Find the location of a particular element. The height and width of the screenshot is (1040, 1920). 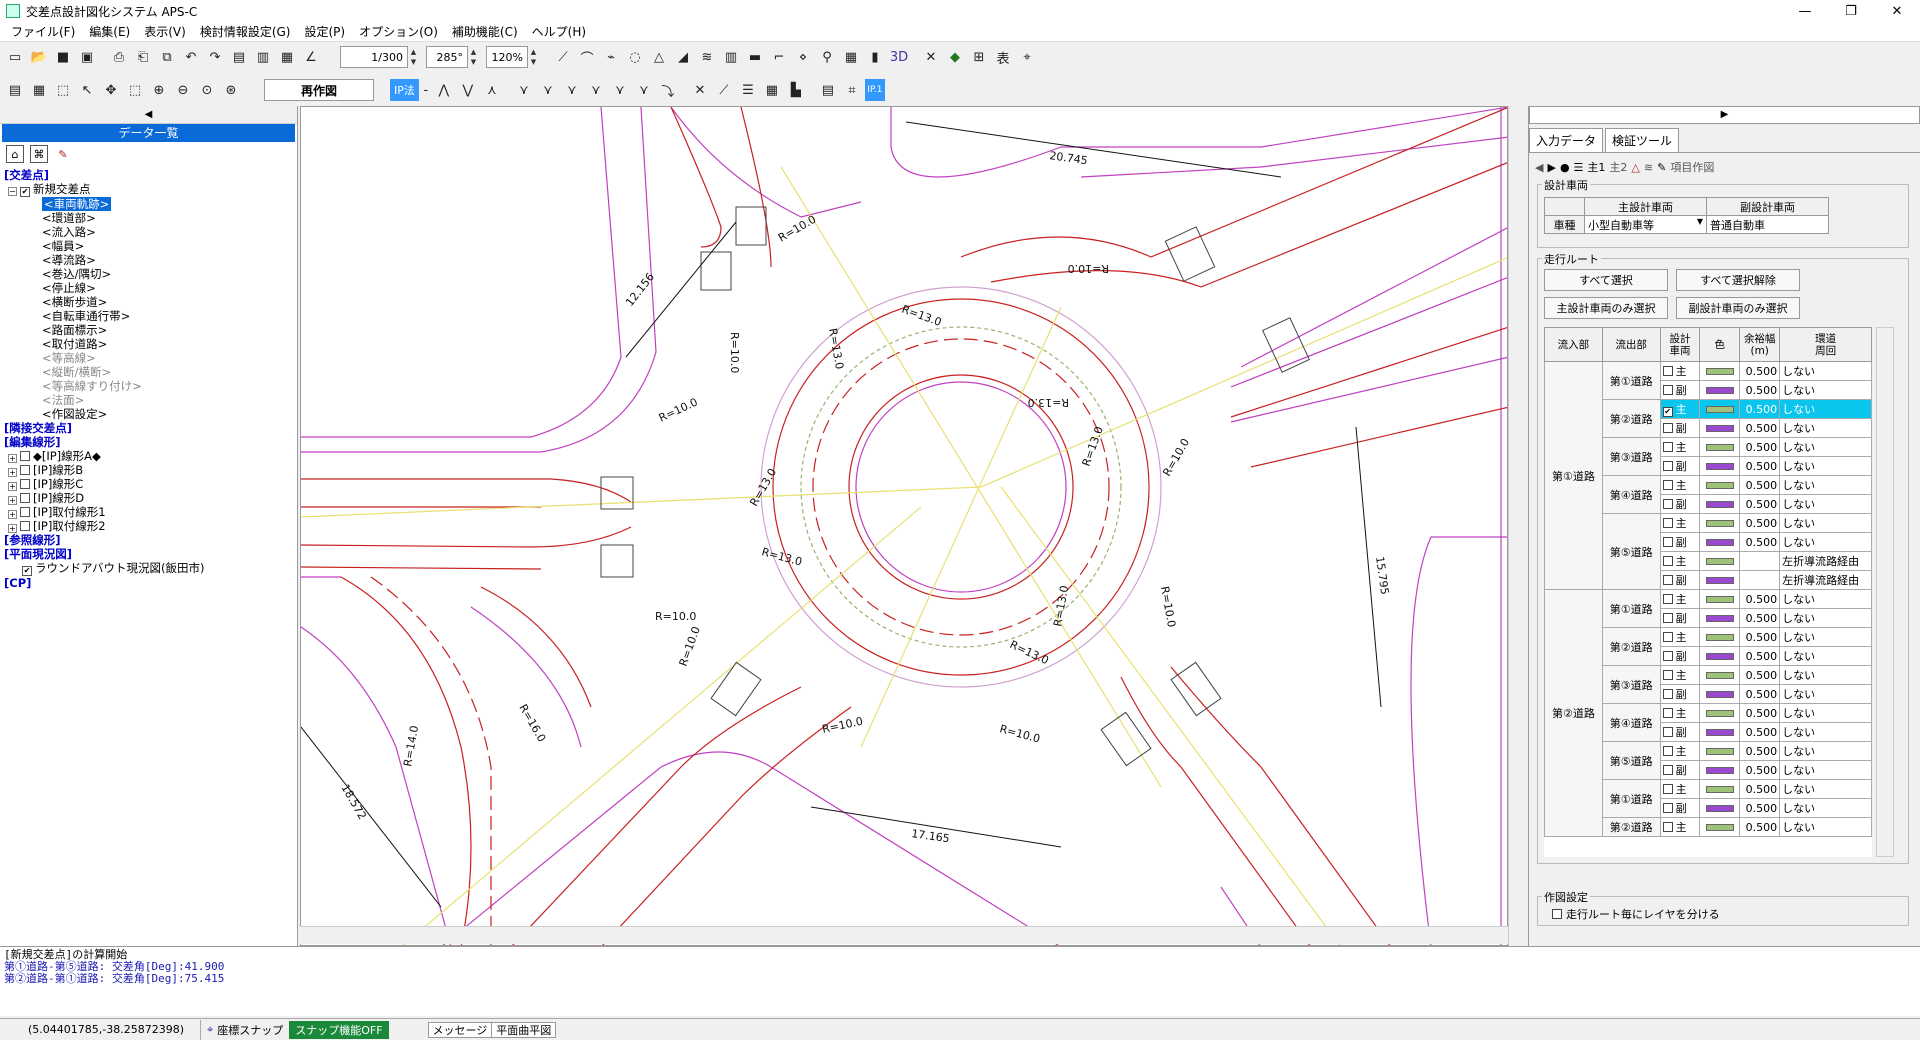

tree-tool1-icon: ⌂ is located at coordinates (15, 154).